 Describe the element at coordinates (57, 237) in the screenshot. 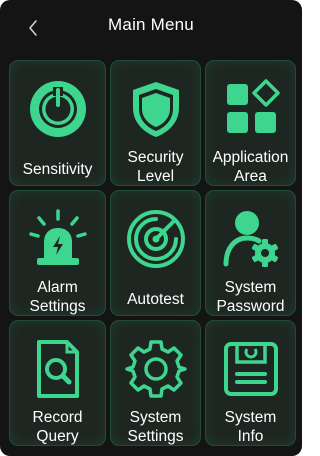

I see `alarm-siren-icon` at that location.